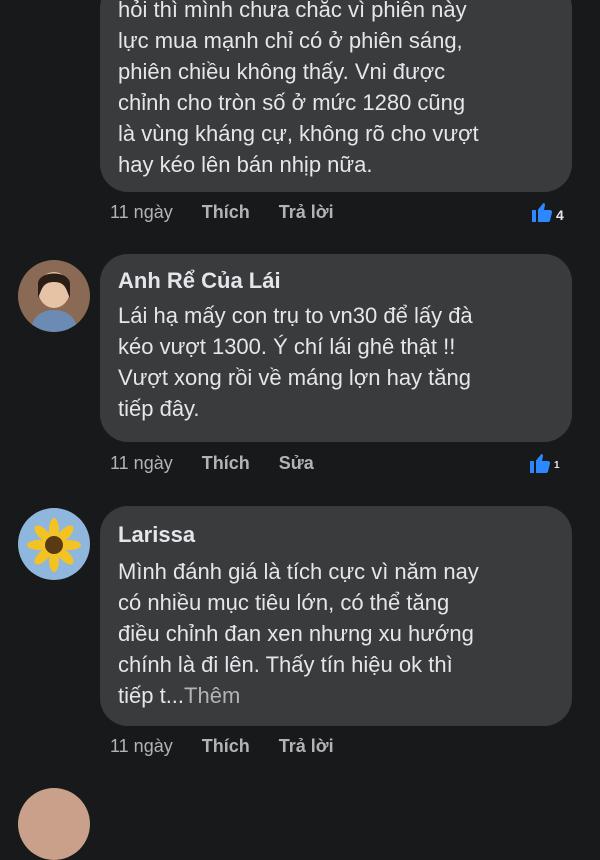  I want to click on comment-line: tiếp t...Thêm, so click(336, 695).